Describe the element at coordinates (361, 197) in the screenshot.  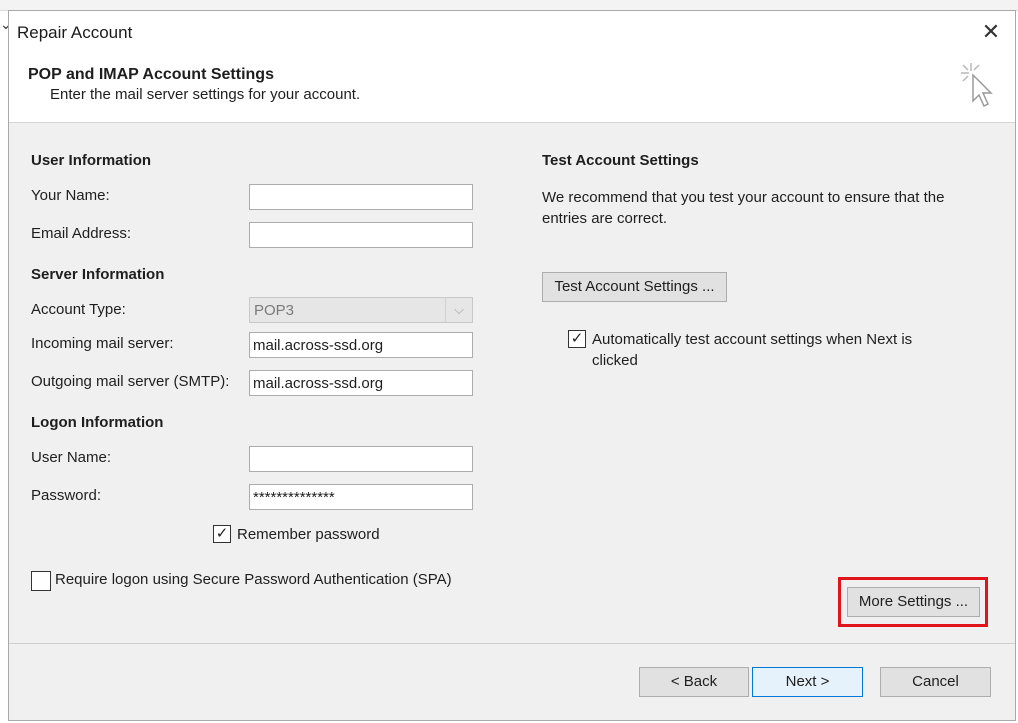
I see `your-name-input` at that location.